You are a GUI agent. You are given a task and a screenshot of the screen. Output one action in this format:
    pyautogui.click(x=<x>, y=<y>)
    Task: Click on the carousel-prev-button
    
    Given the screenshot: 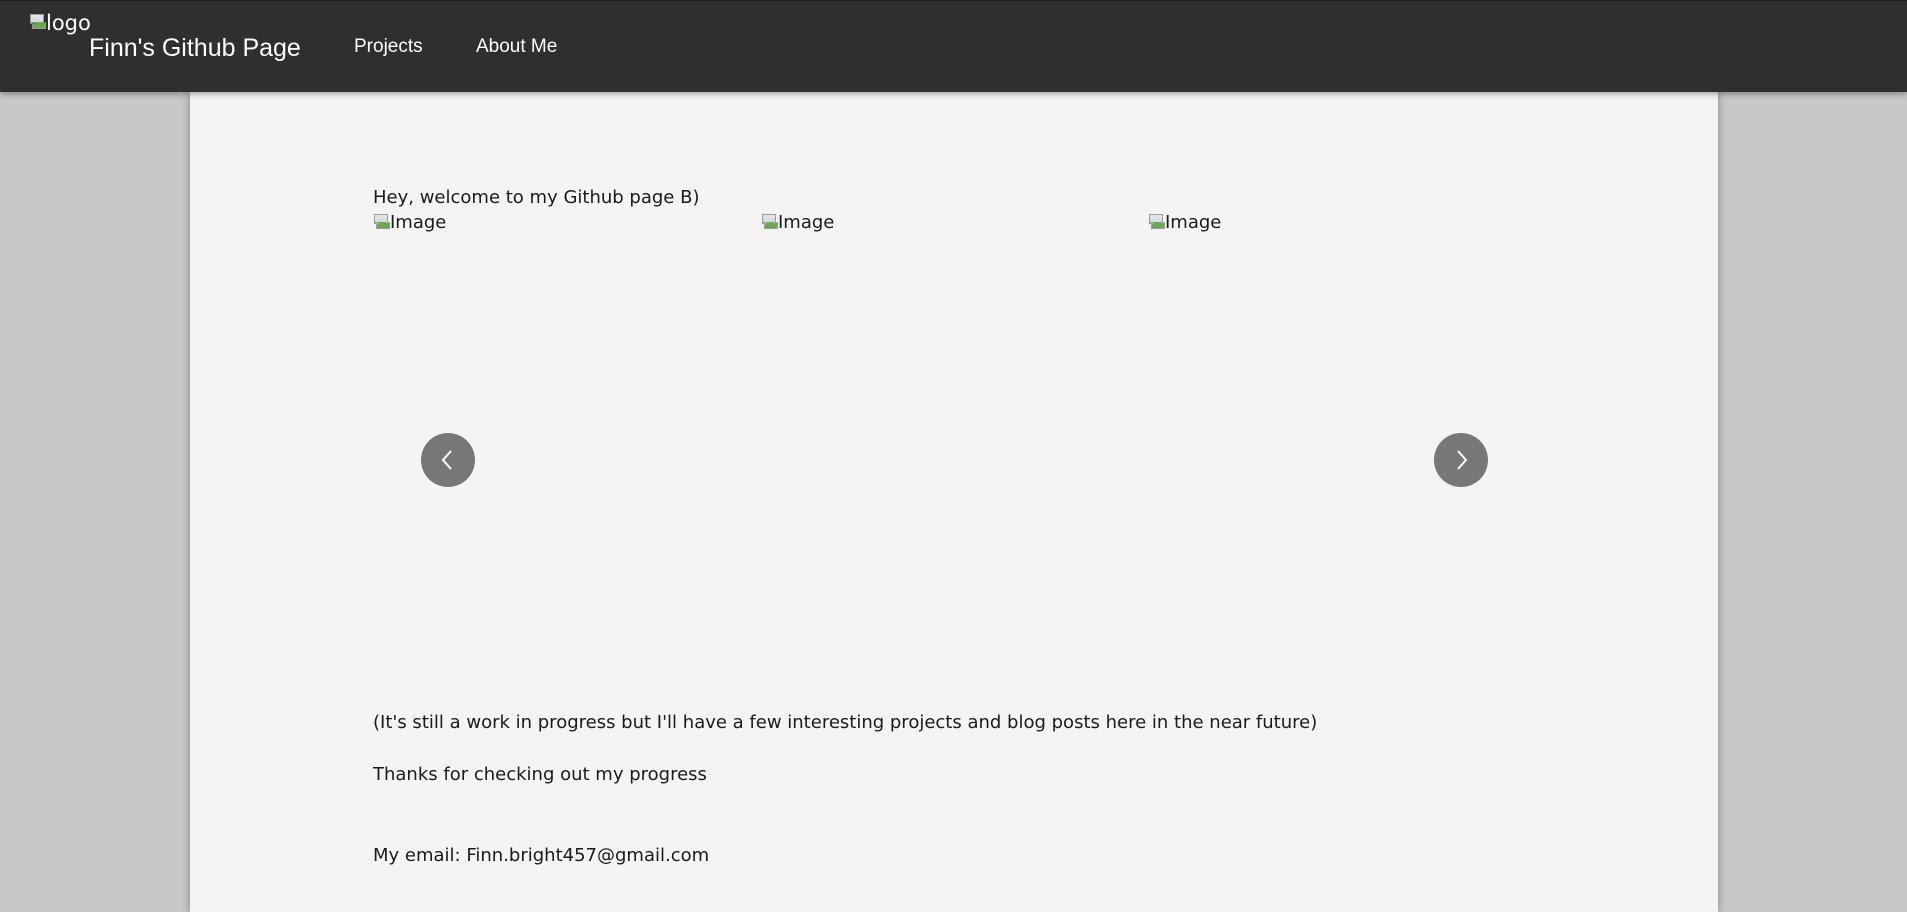 What is the action you would take?
    pyautogui.click(x=448, y=460)
    